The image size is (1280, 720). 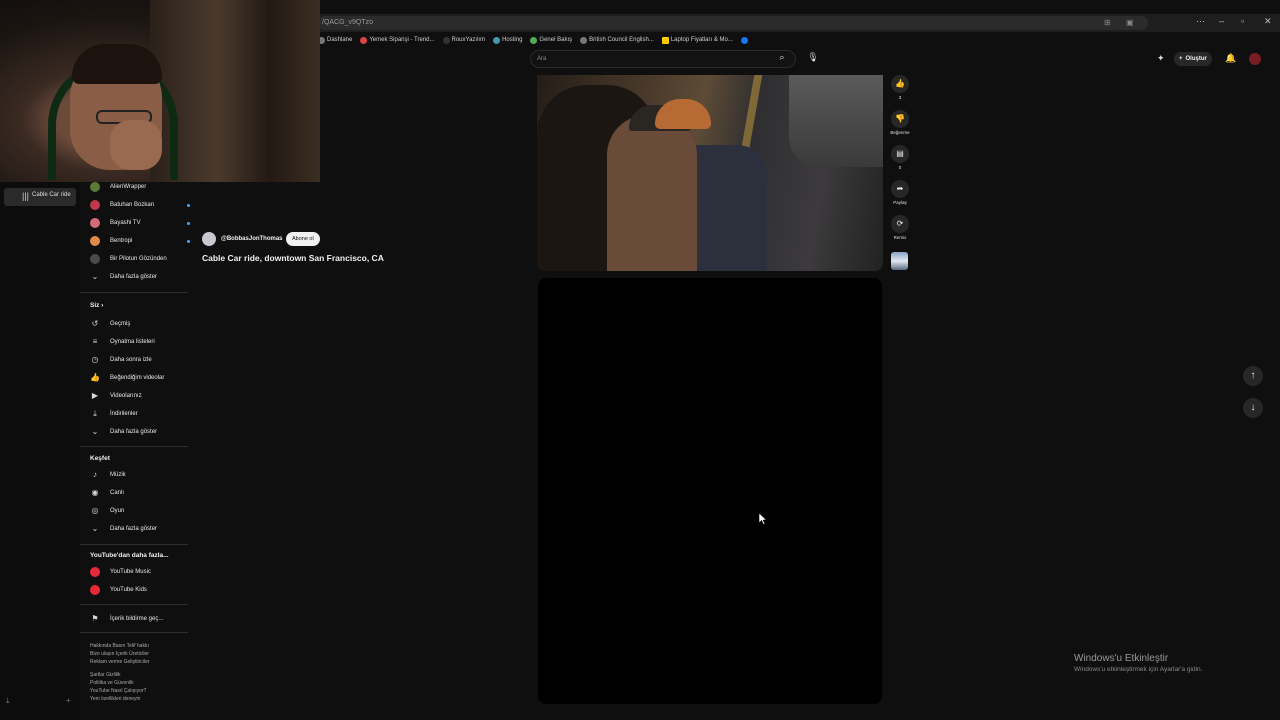 What do you see at coordinates (160, 91) in the screenshot?
I see `webcam-overlay` at bounding box center [160, 91].